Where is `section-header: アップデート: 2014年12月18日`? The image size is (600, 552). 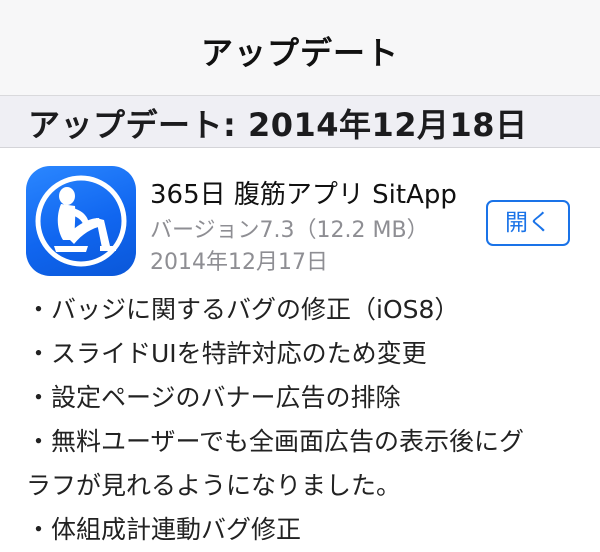 section-header: アップデート: 2014年12月18日 is located at coordinates (300, 122).